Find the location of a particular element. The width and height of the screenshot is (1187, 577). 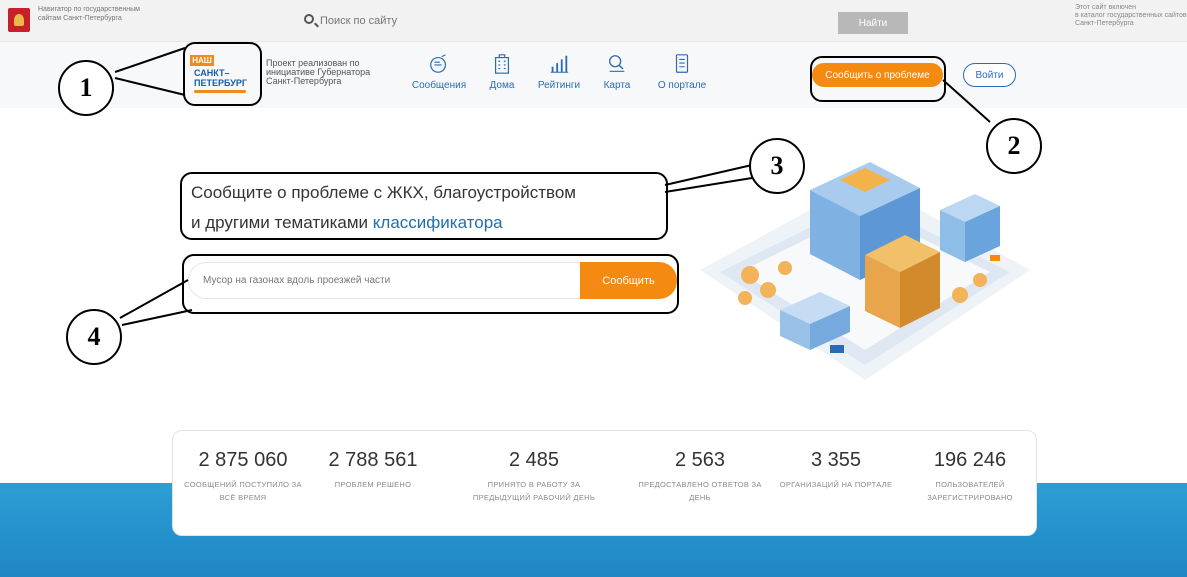

stat-item: 2 563 ПРЕДОСТАВЛЕНО ОТВЕТОВ ЗА ДЕНЬ is located at coordinates (700, 476).